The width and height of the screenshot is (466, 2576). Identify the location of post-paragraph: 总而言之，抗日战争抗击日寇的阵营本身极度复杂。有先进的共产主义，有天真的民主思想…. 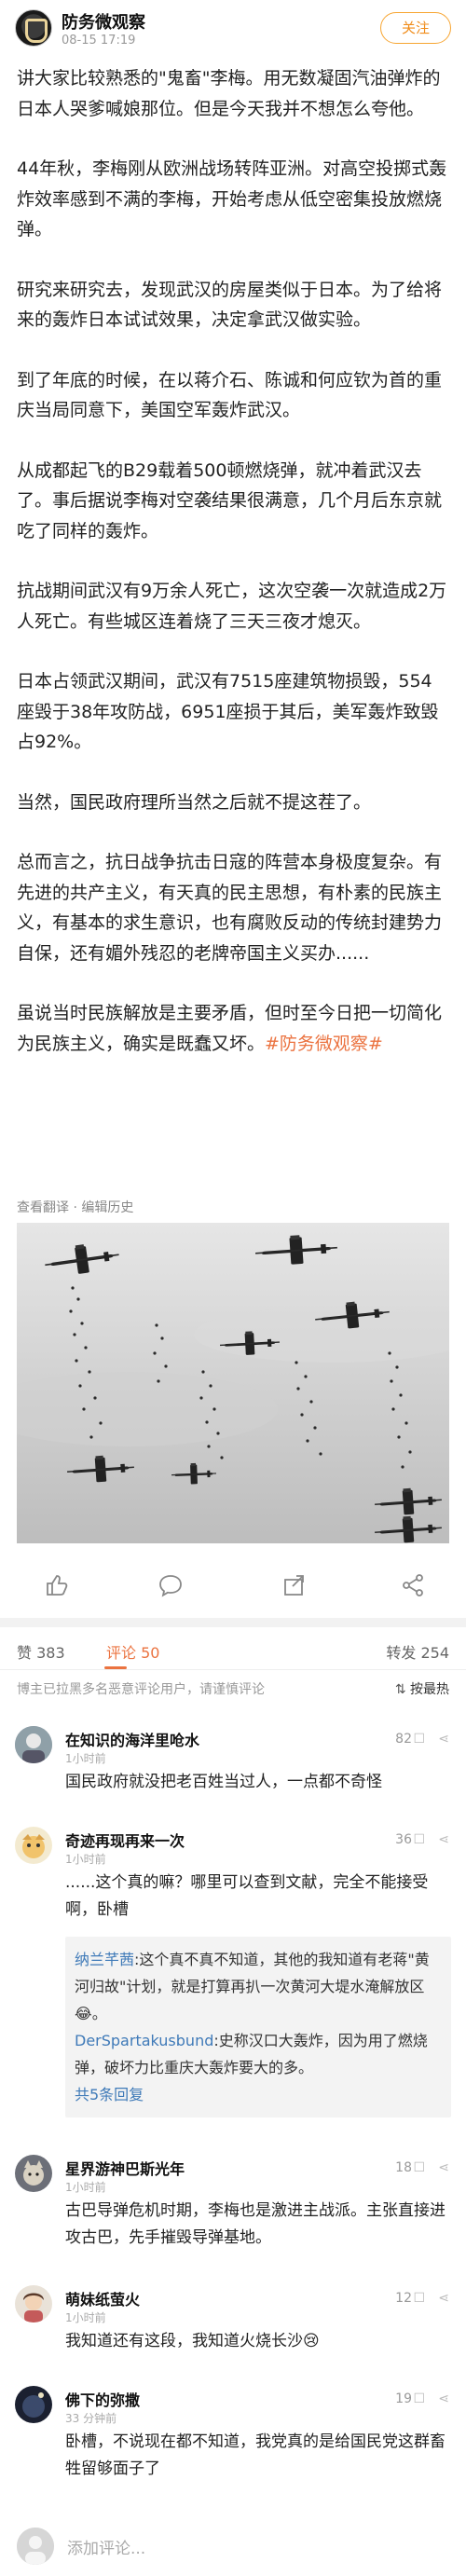
(230, 908).